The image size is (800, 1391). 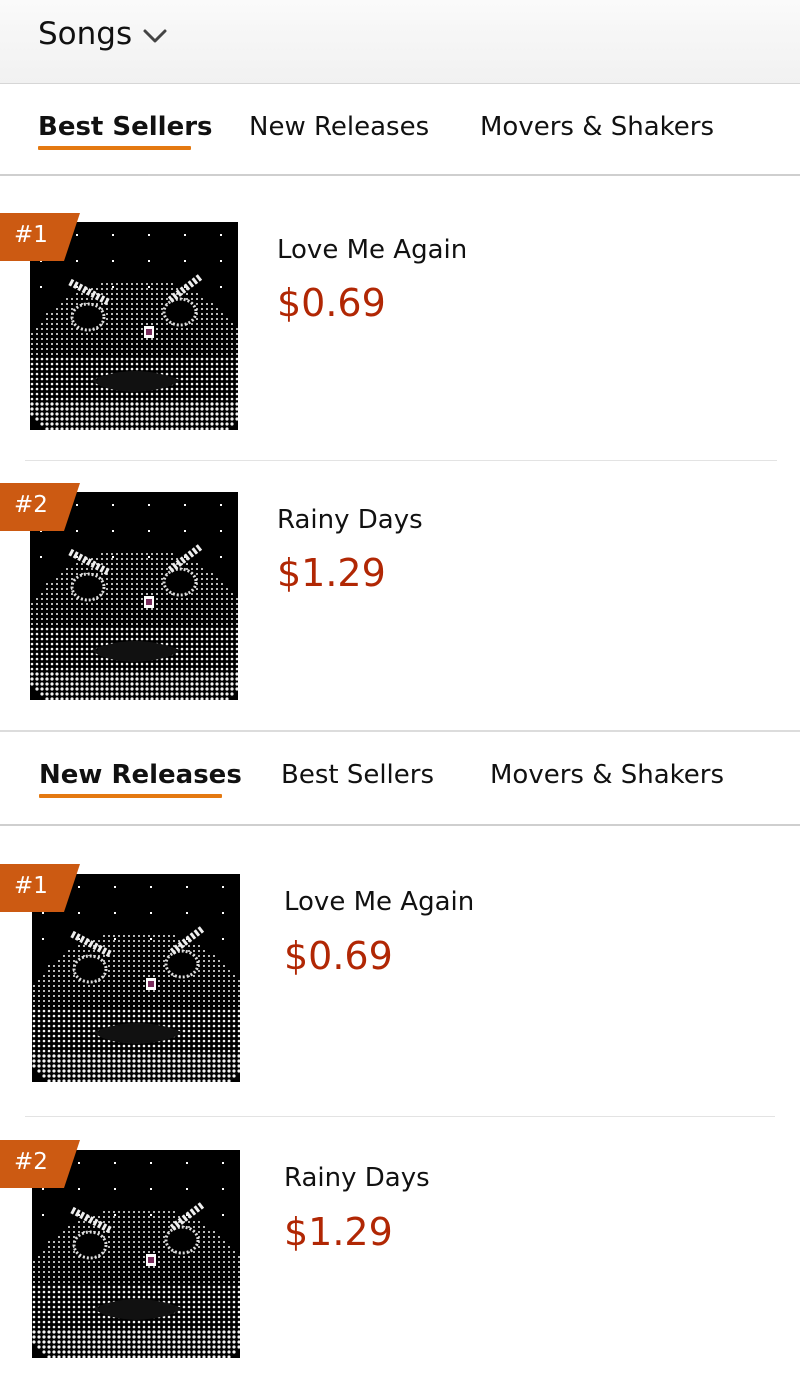 I want to click on category-dropdown-label: Songs, so click(x=85, y=34).